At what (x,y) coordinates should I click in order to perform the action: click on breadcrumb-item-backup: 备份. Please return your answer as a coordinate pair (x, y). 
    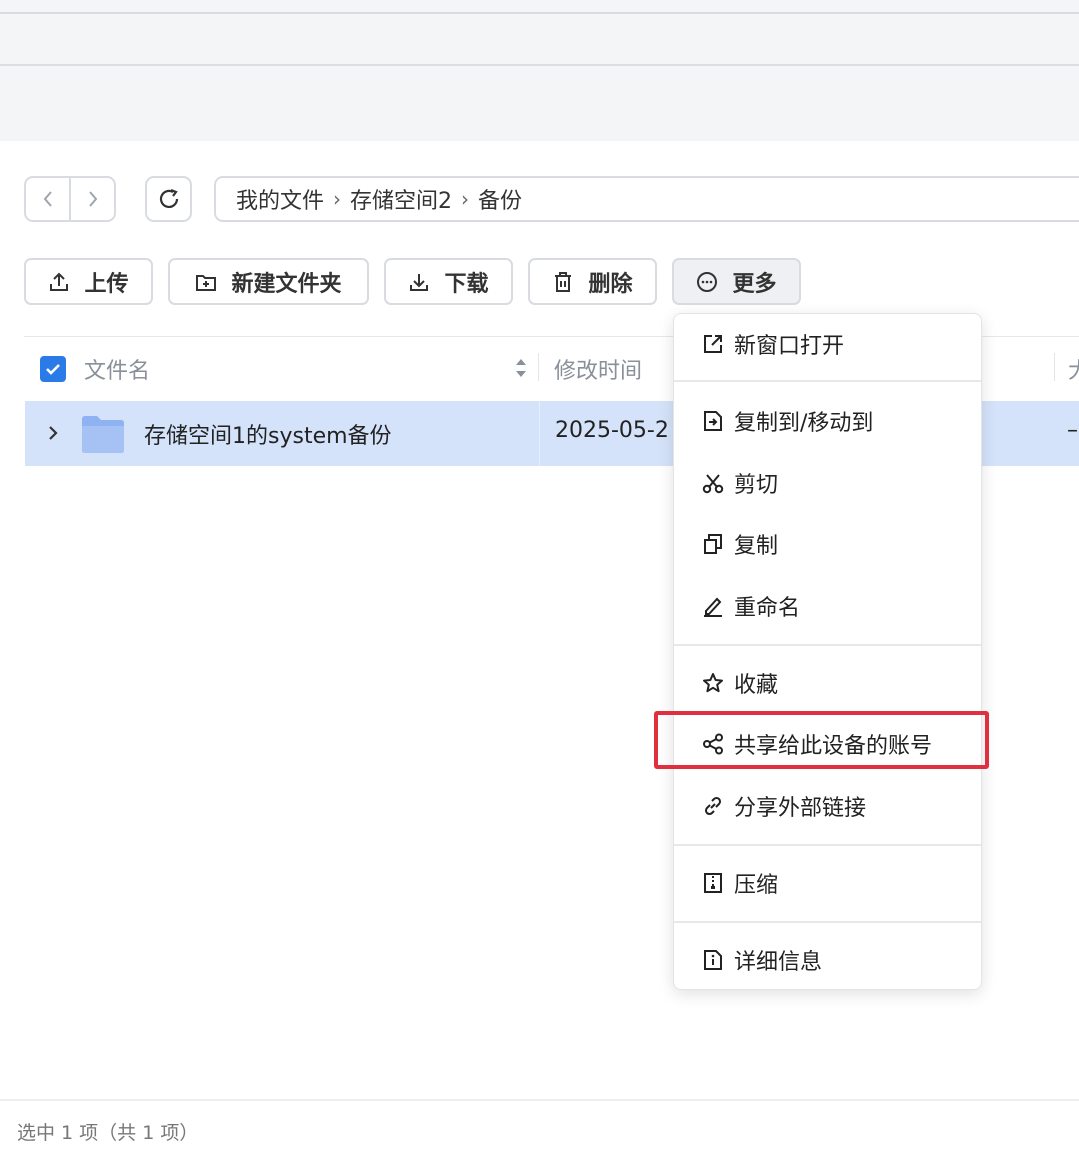
    Looking at the image, I should click on (500, 199).